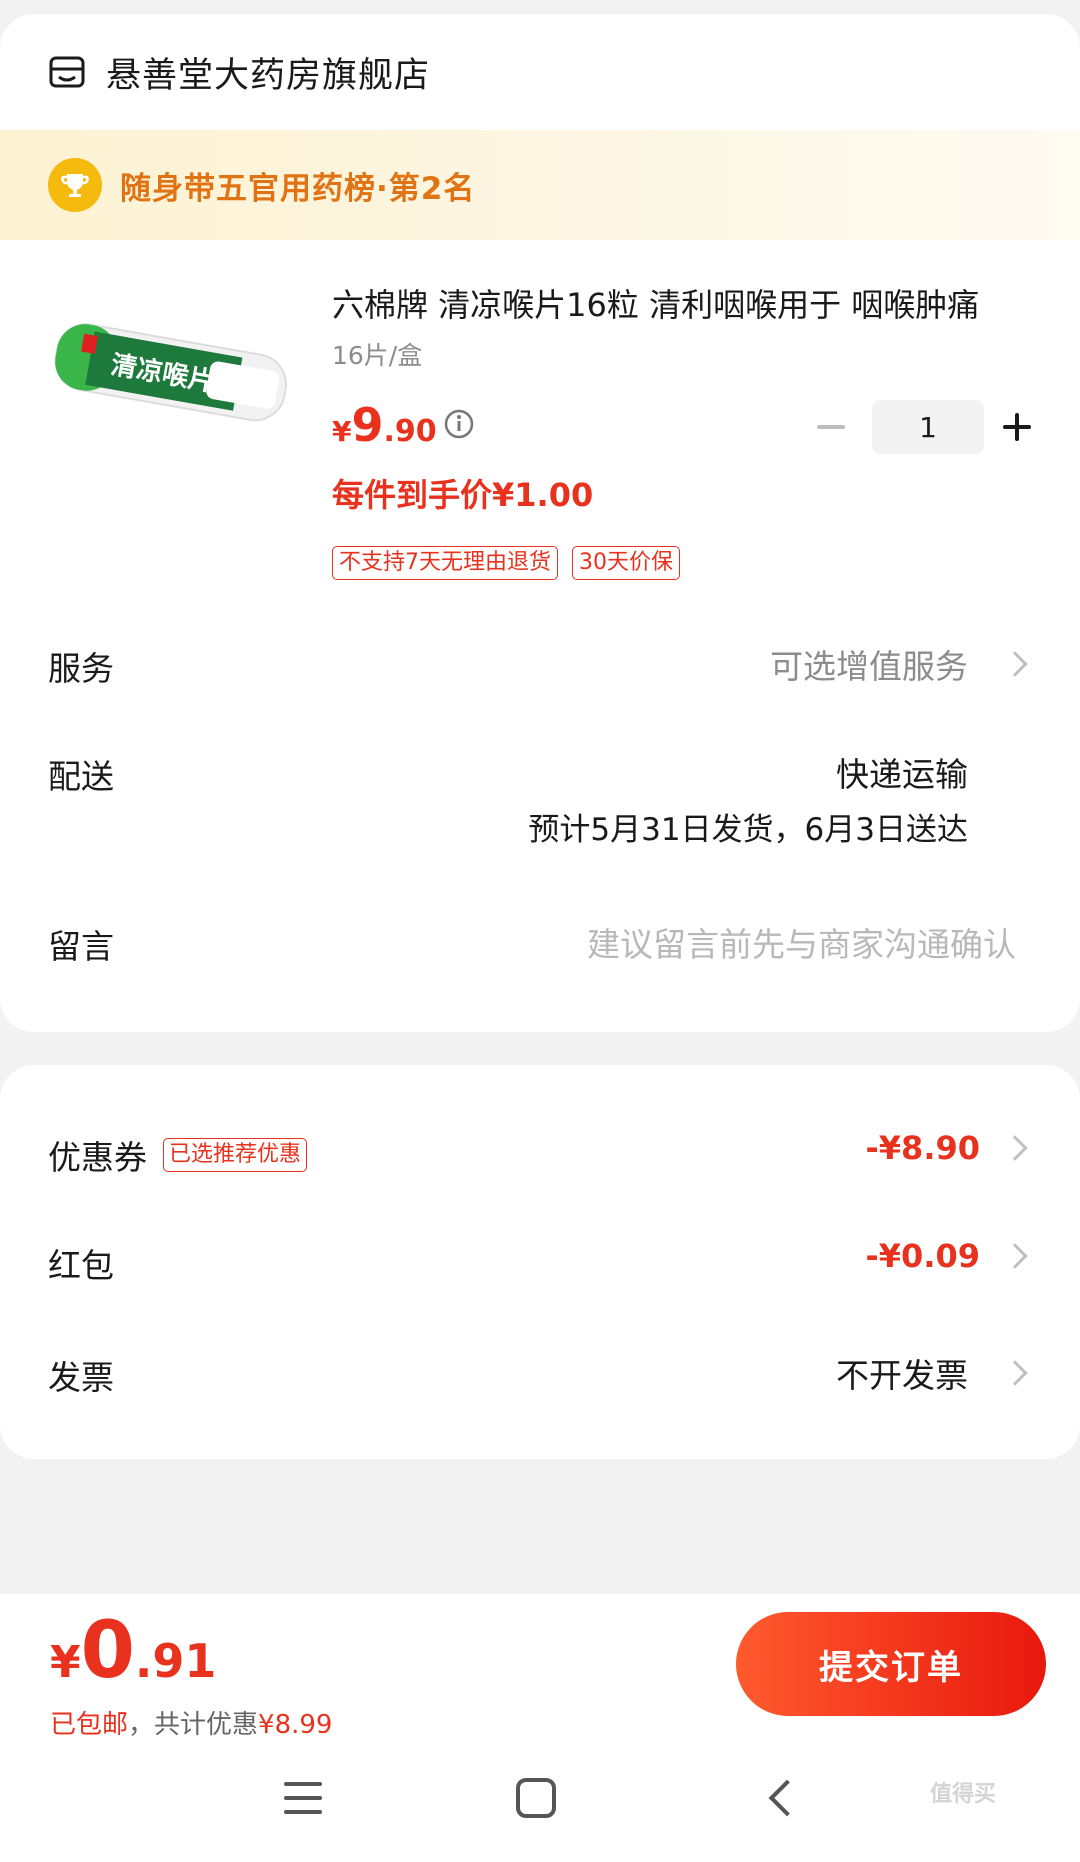 The image size is (1080, 1862). I want to click on tag-no-return: 不支持7天无理由退货, so click(445, 563).